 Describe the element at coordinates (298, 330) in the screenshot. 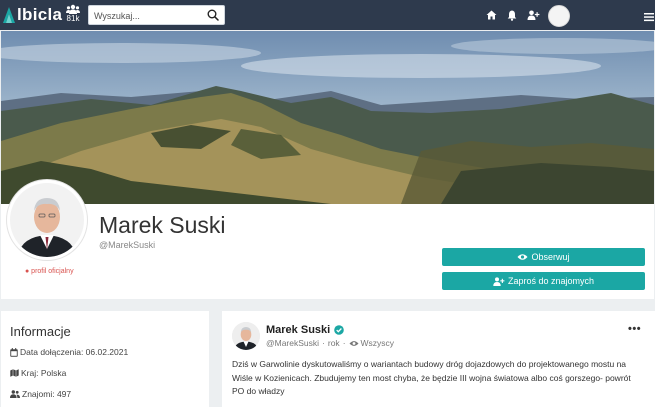

I see `post-author-name: Marek Suski` at that location.